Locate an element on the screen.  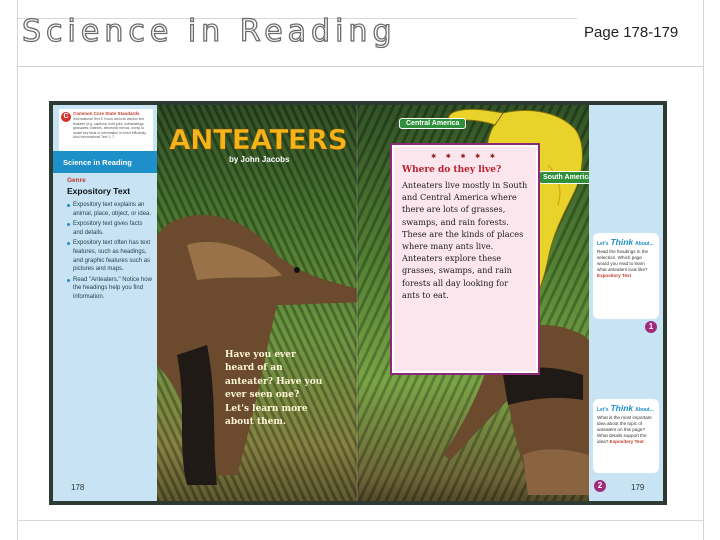
common-core-icon: C is located at coordinates (66, 117).